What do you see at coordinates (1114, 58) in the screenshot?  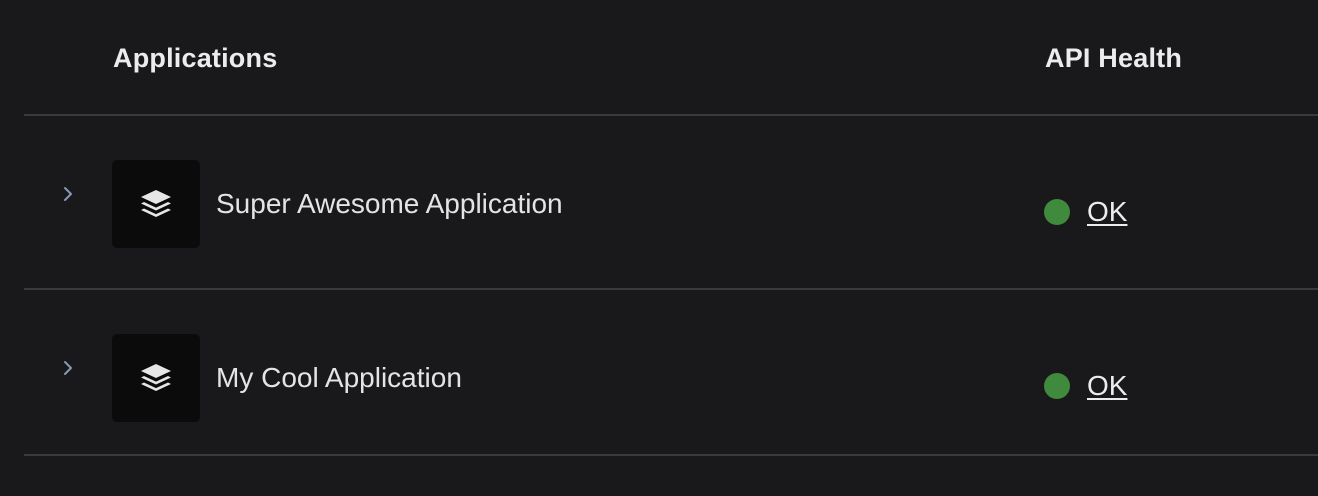 I see `api-health-column-header: API Health` at bounding box center [1114, 58].